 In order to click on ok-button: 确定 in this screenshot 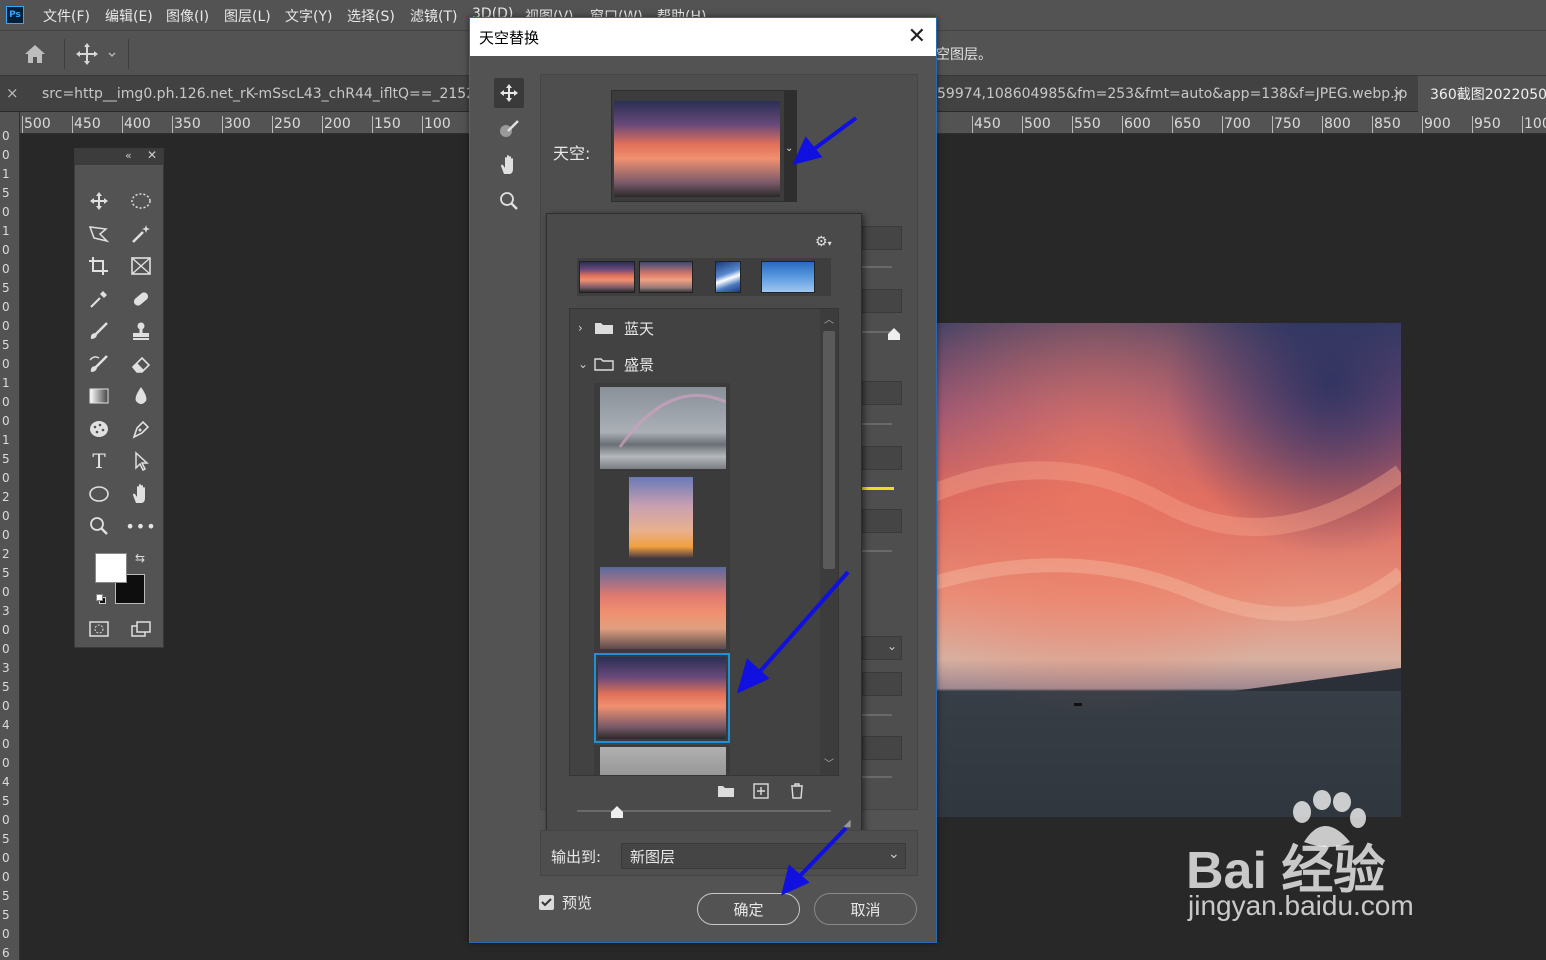, I will do `click(748, 909)`.